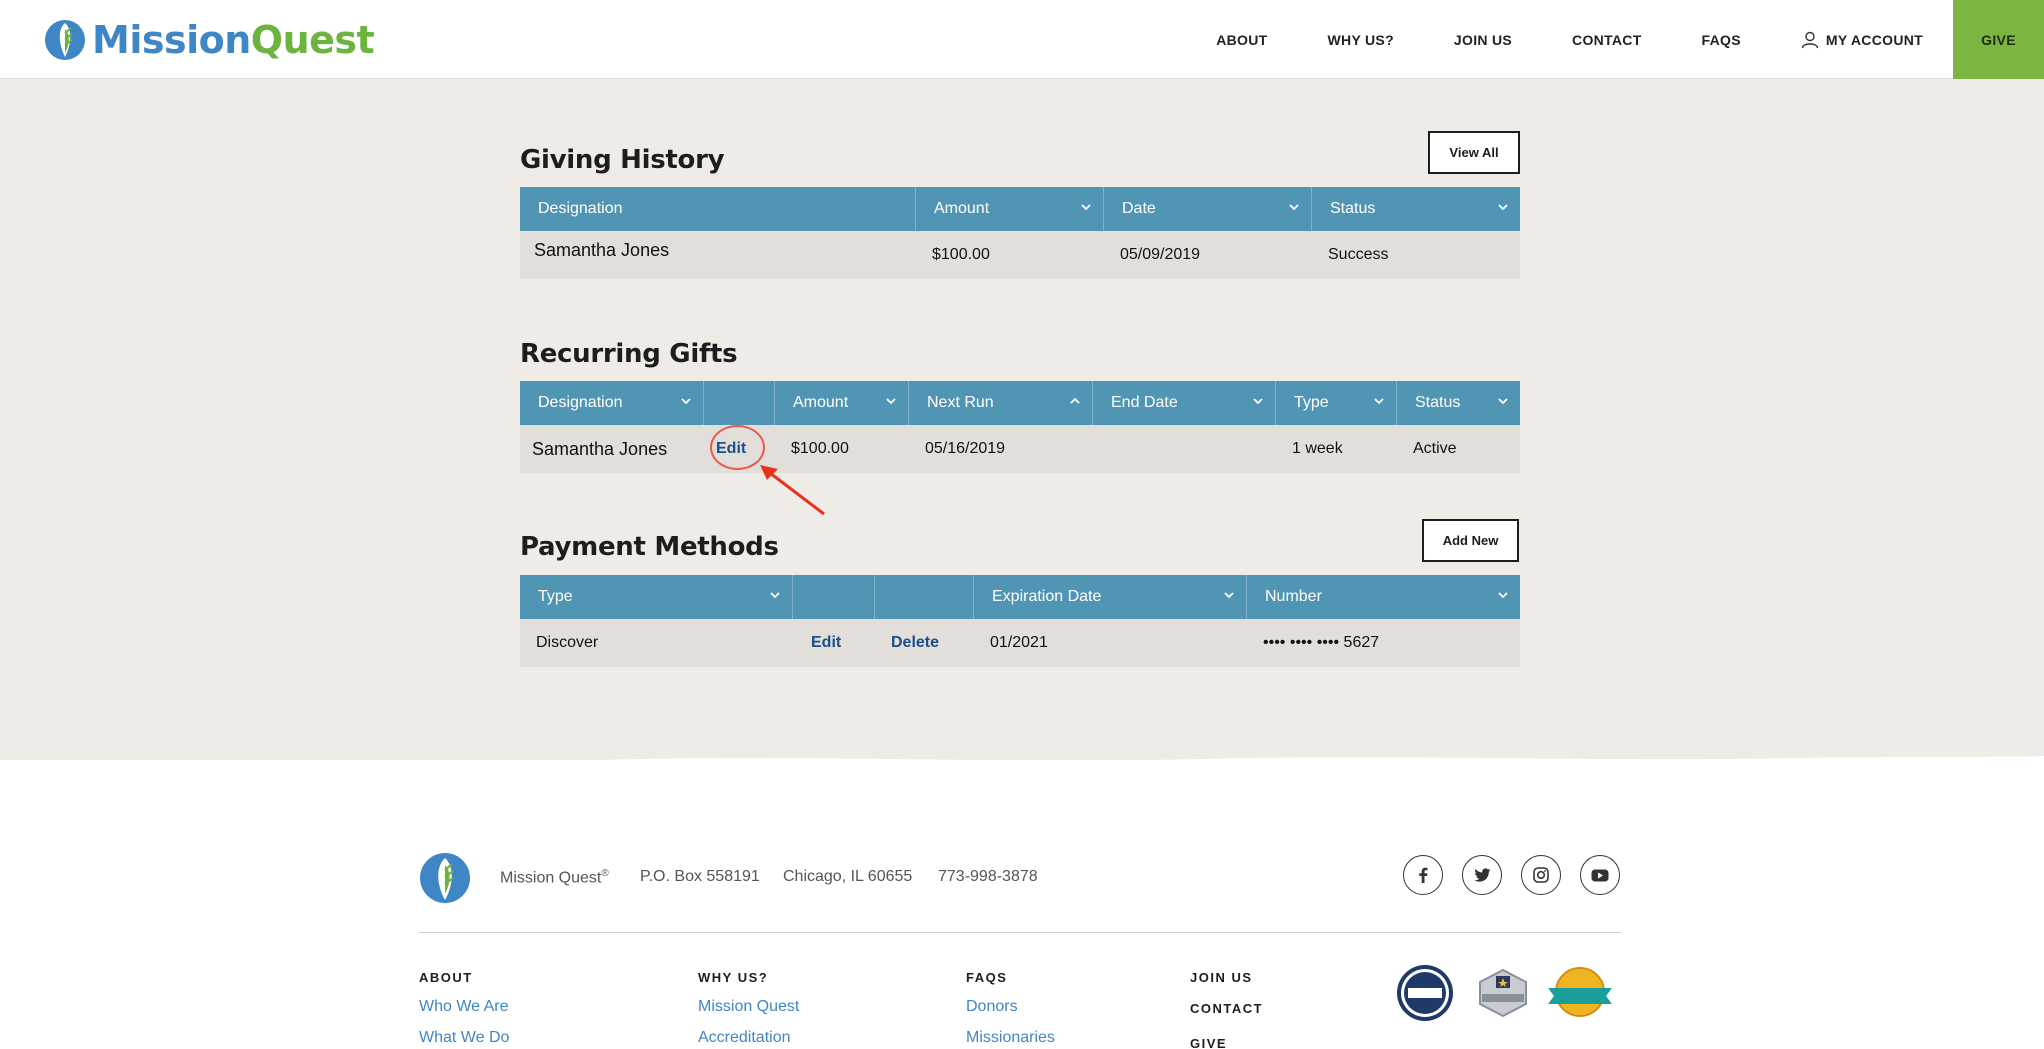 The height and width of the screenshot is (1049, 2044). What do you see at coordinates (1226, 1008) in the screenshot?
I see `footer-heading-contact: CONTACT` at bounding box center [1226, 1008].